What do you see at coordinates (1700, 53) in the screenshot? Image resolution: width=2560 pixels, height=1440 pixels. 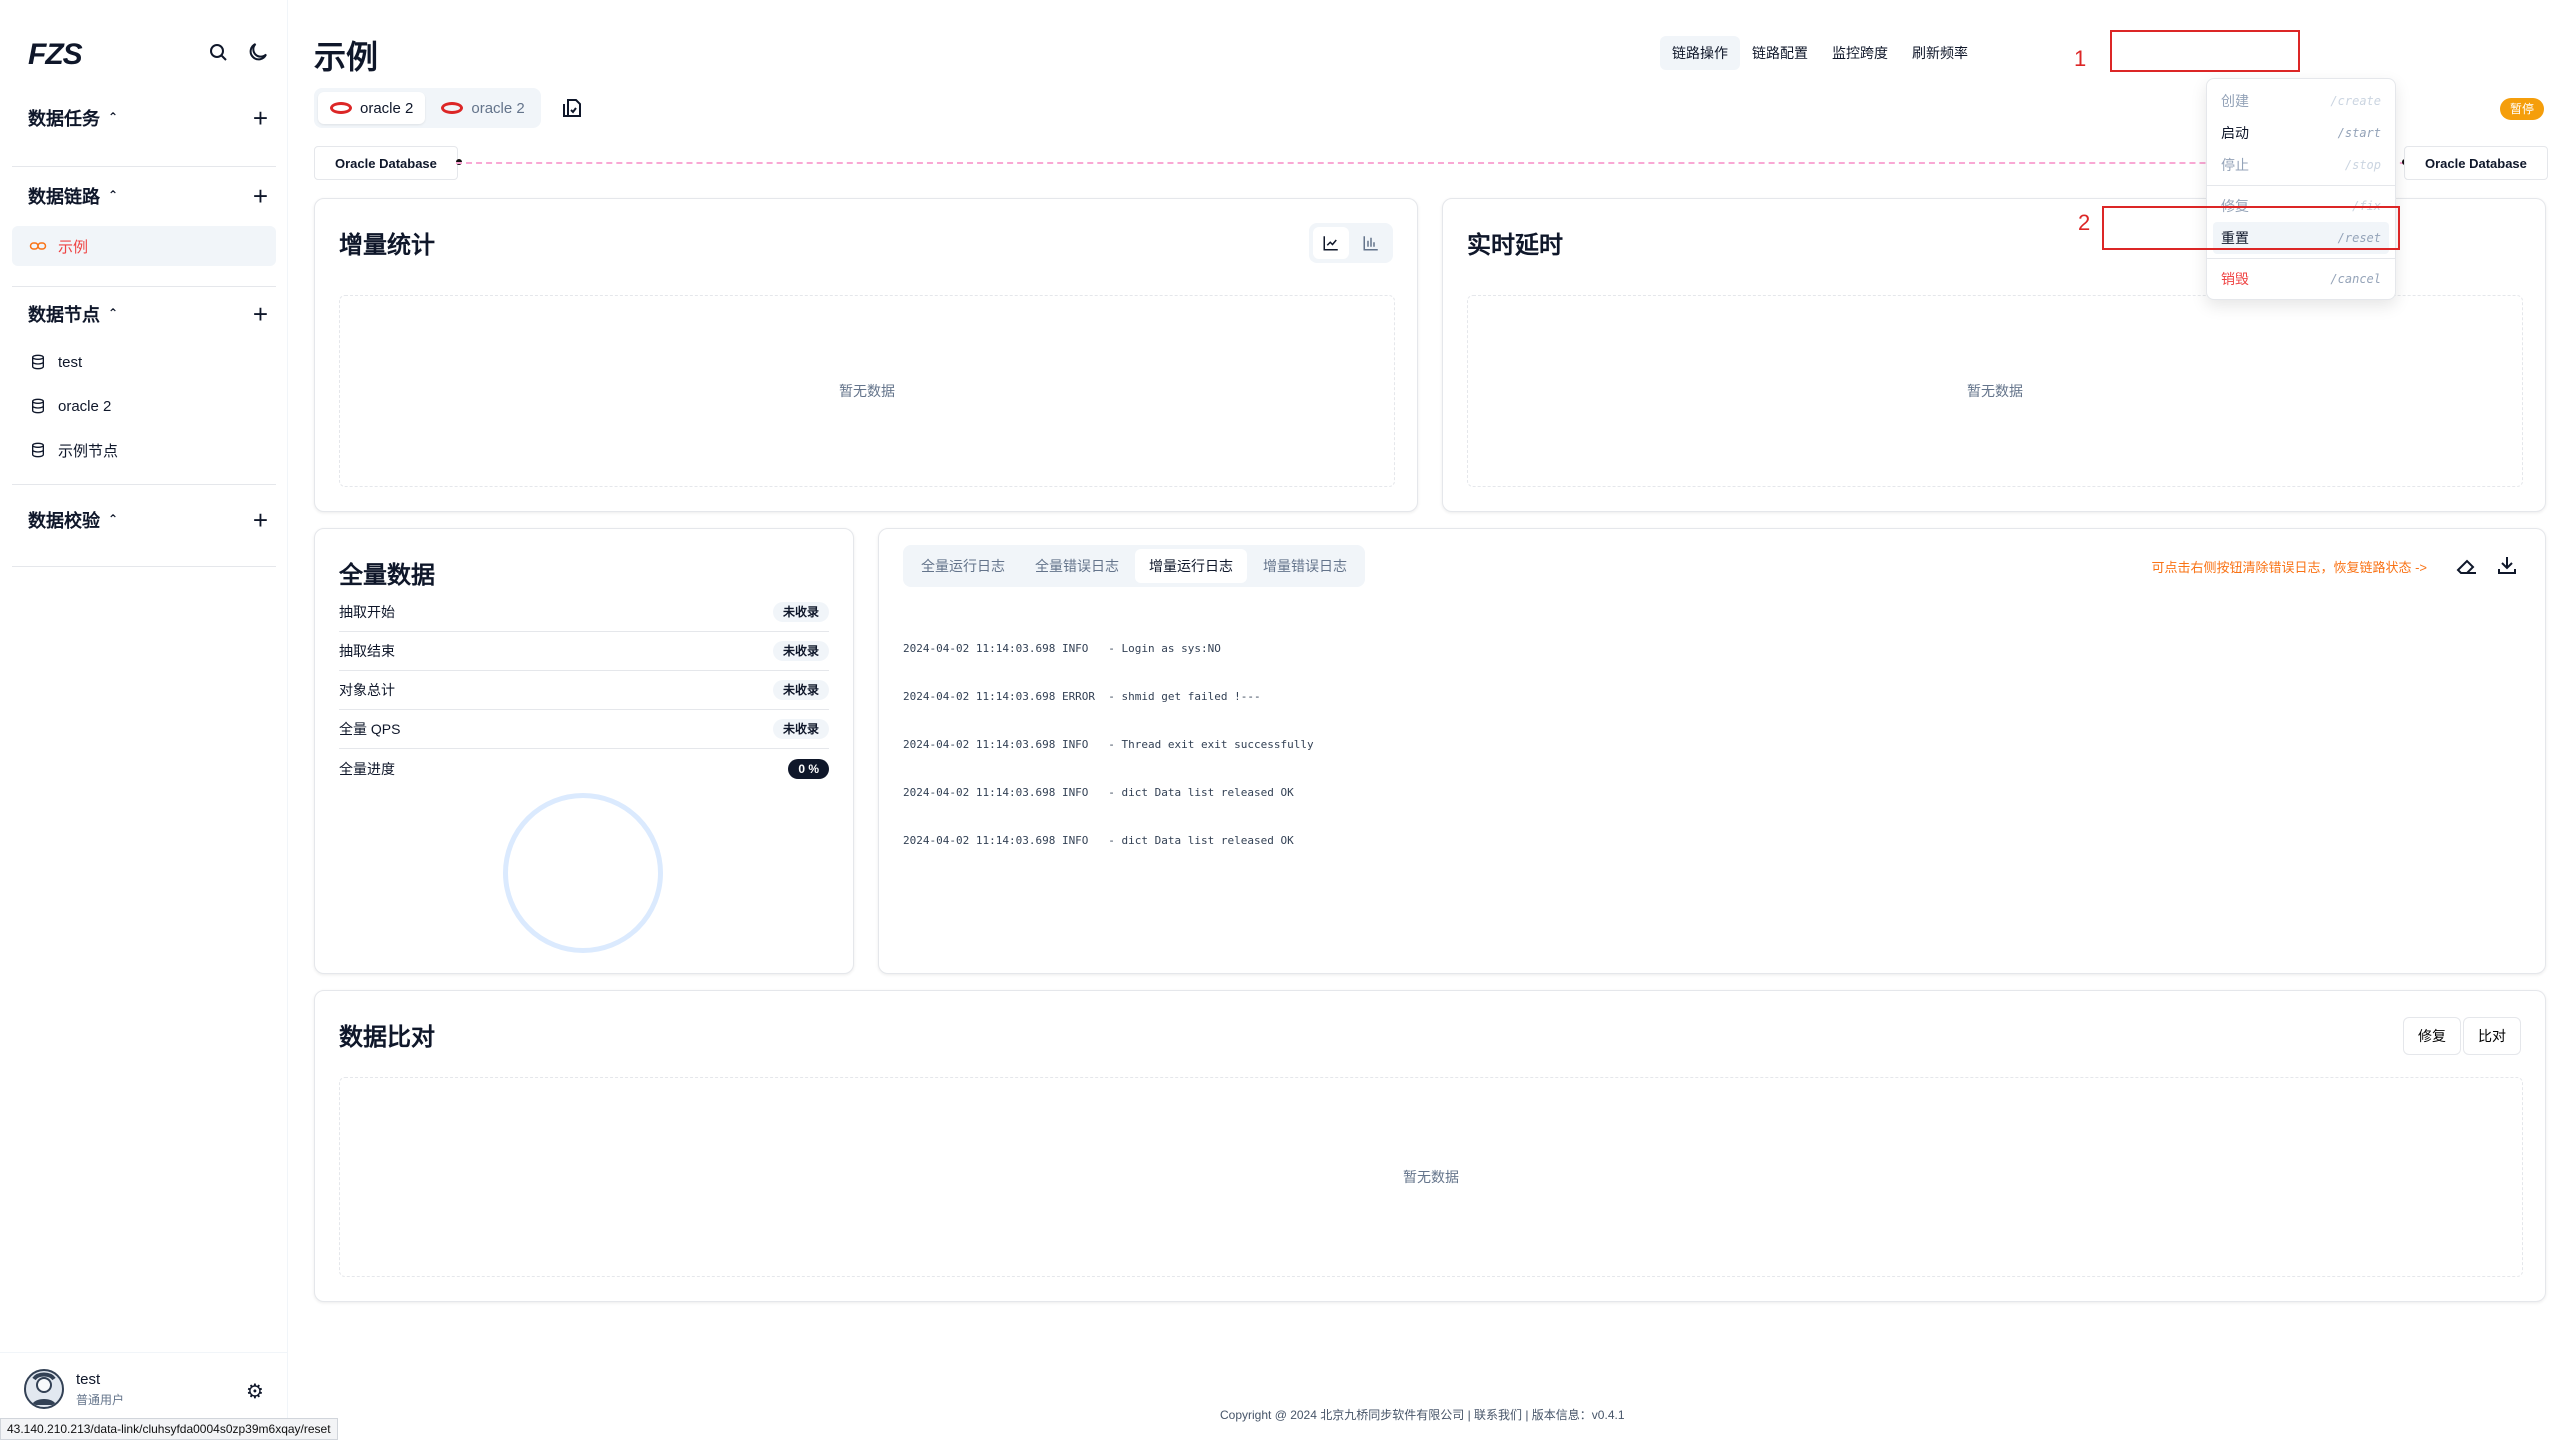 I see `tab-link-operations: 链路操作` at bounding box center [1700, 53].